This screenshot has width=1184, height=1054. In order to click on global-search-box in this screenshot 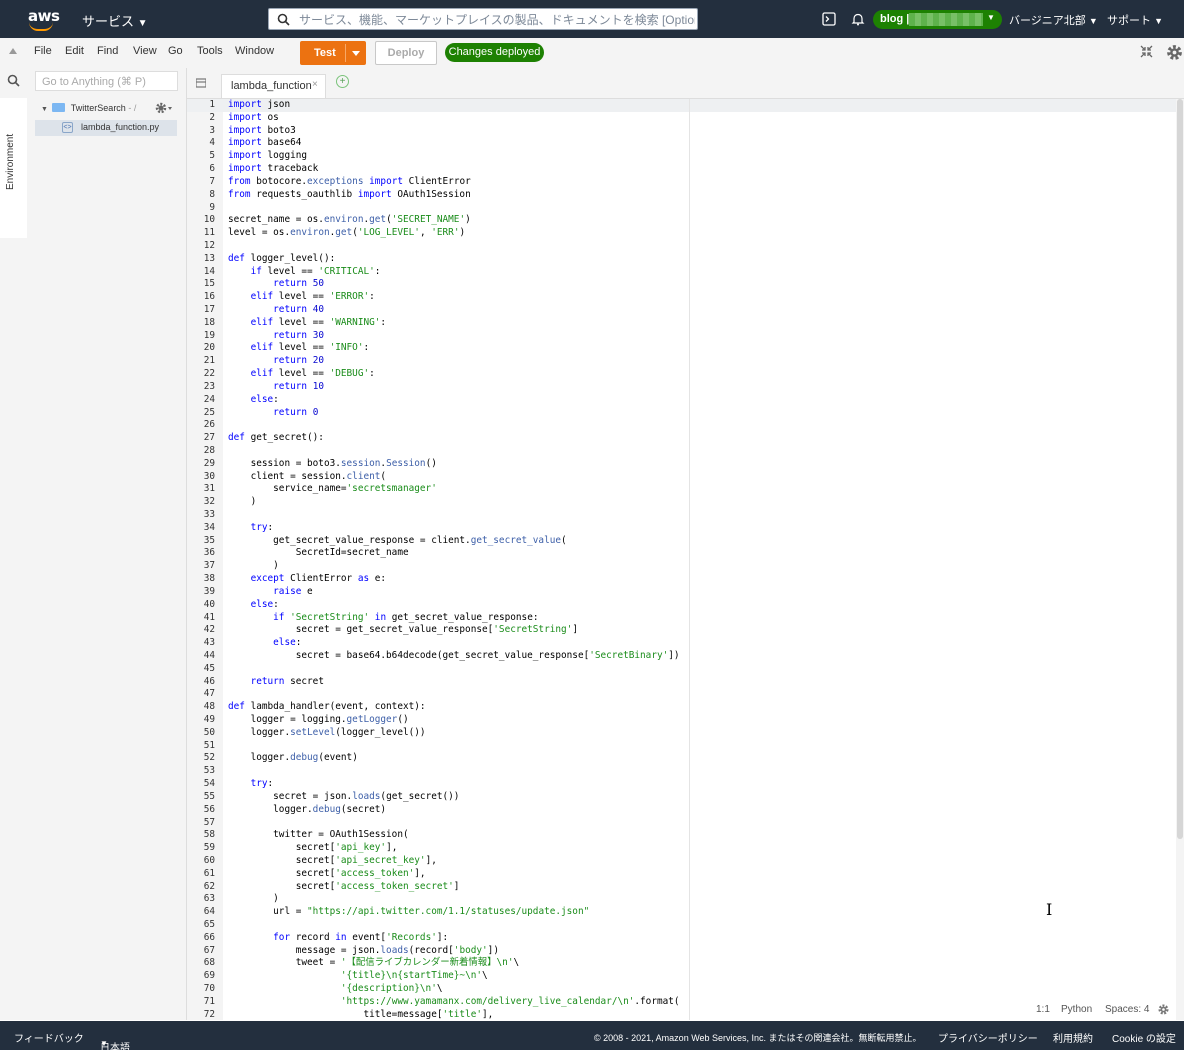, I will do `click(483, 19)`.